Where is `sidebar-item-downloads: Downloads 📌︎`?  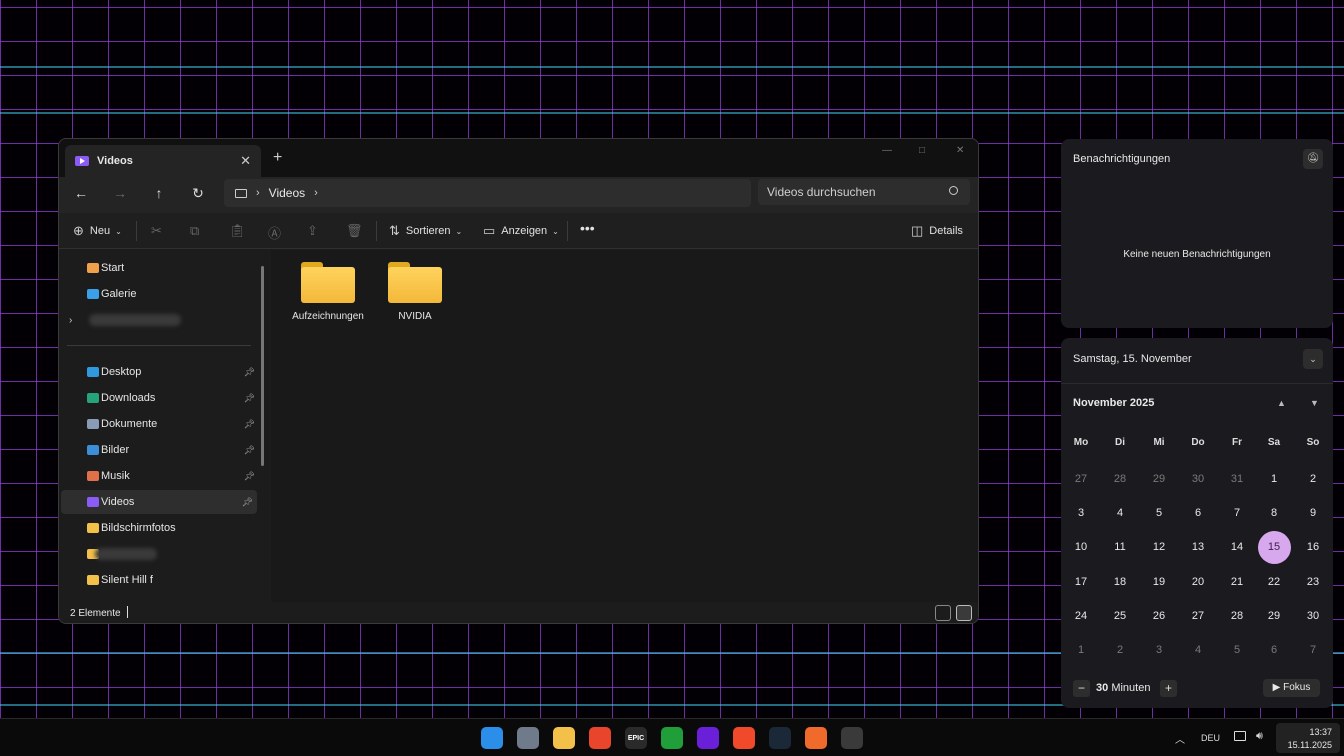 sidebar-item-downloads: Downloads 📌︎ is located at coordinates (159, 398).